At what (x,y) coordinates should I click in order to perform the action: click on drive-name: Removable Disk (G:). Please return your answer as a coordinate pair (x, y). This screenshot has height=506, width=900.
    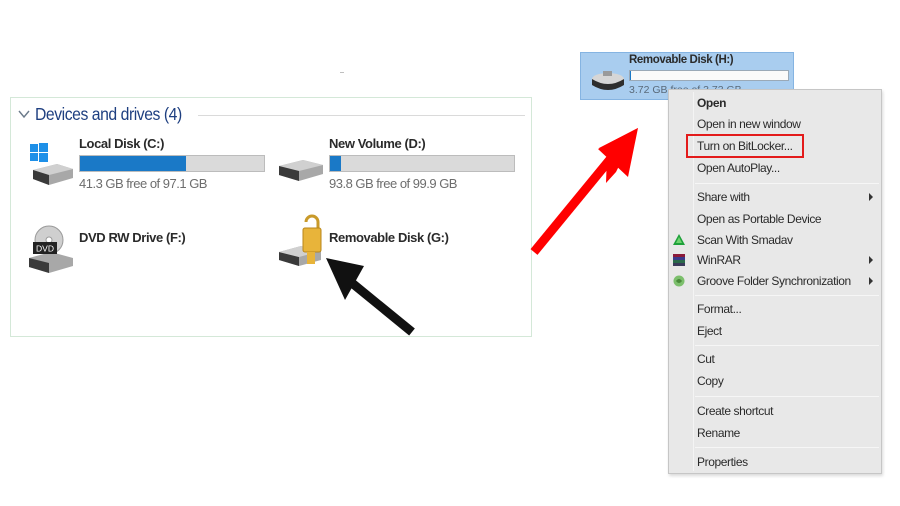
    Looking at the image, I should click on (389, 237).